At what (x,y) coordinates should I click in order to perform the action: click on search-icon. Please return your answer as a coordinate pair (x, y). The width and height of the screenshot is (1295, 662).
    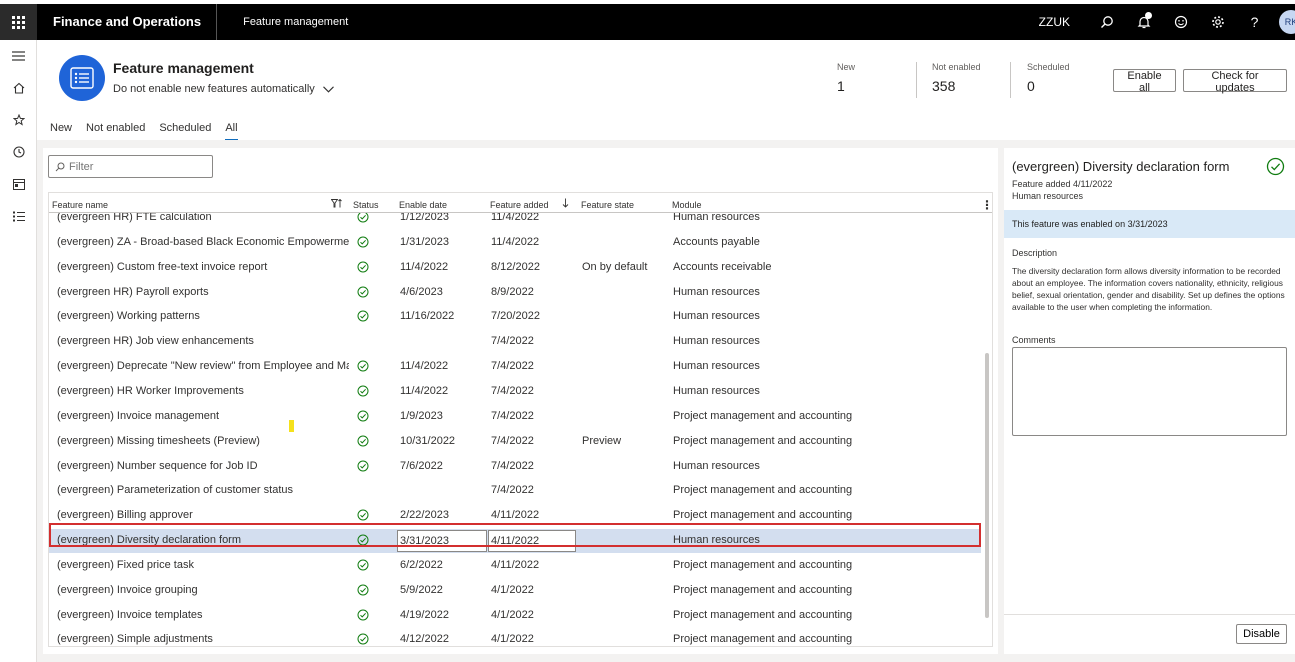
    Looking at the image, I should click on (1106, 22).